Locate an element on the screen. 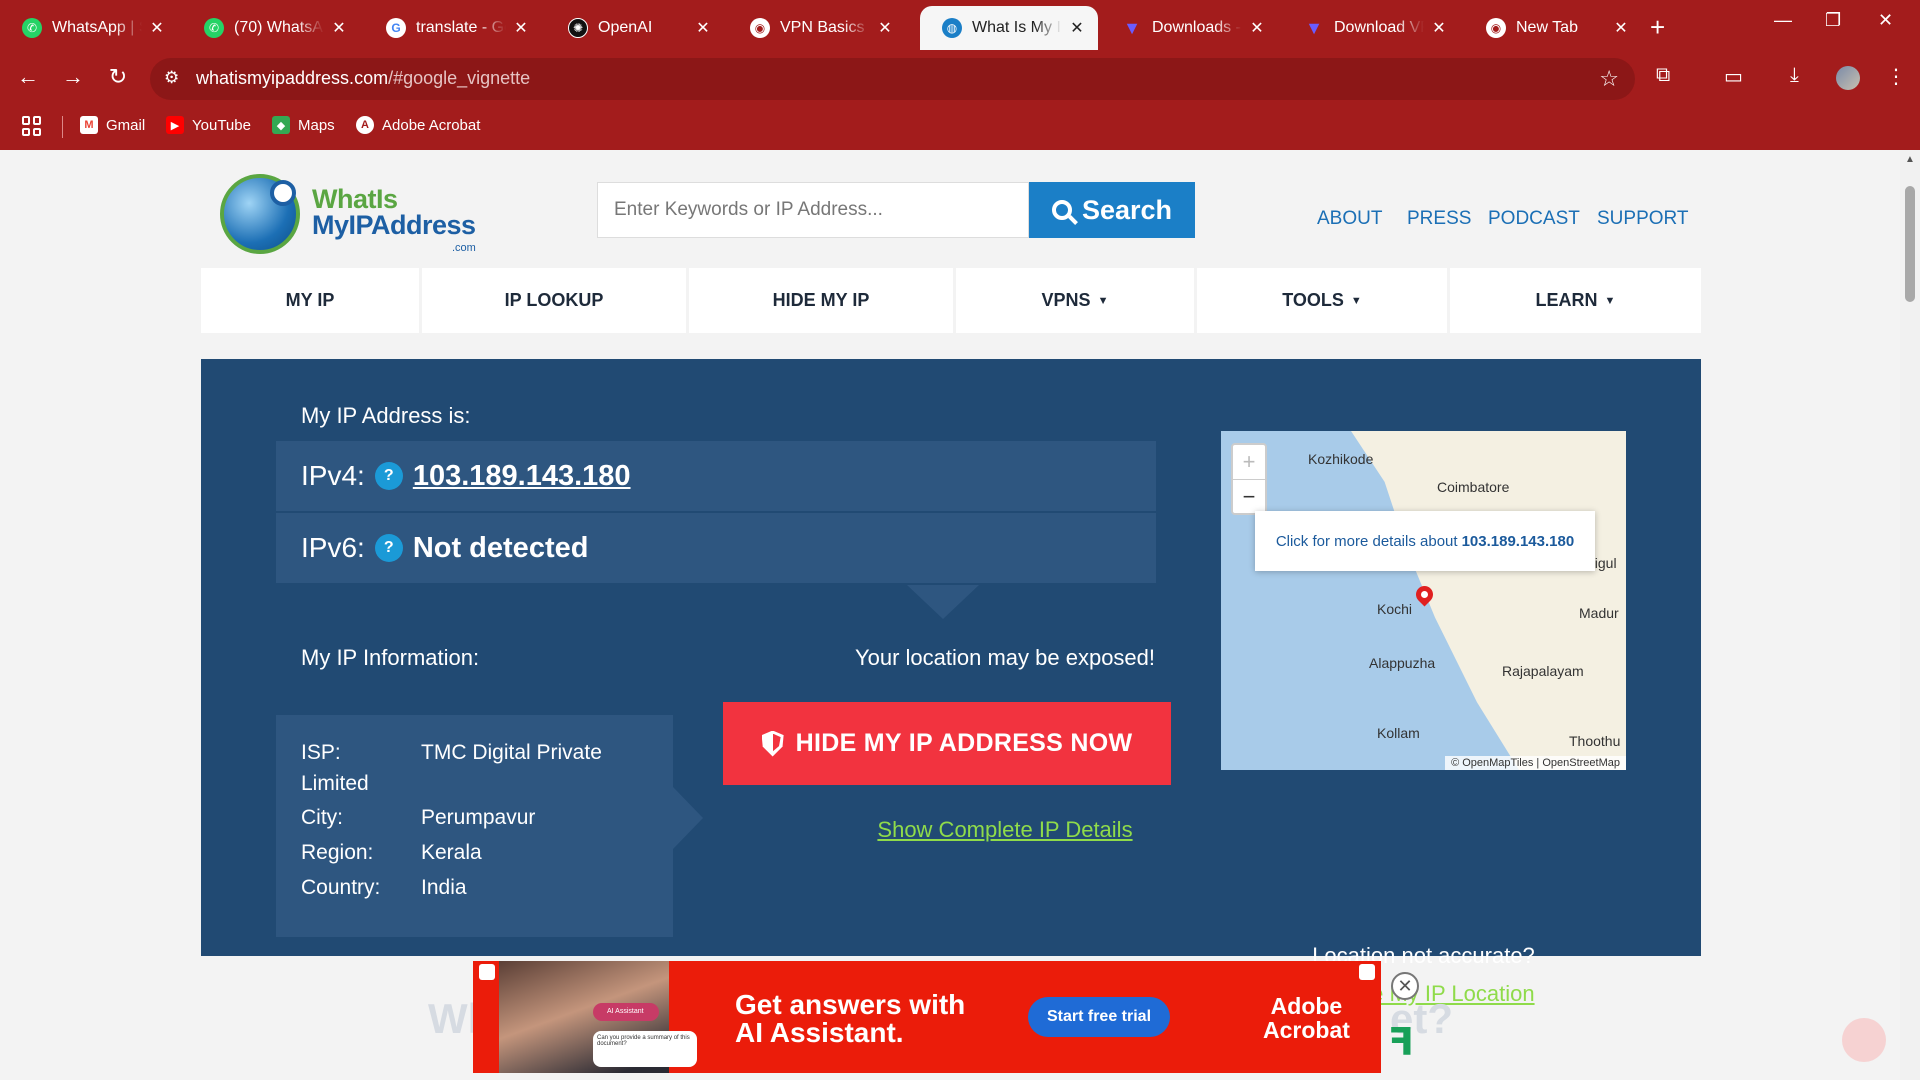 This screenshot has height=1080, width=1920. ad-brand-2: Acrobat is located at coordinates (1306, 1030).